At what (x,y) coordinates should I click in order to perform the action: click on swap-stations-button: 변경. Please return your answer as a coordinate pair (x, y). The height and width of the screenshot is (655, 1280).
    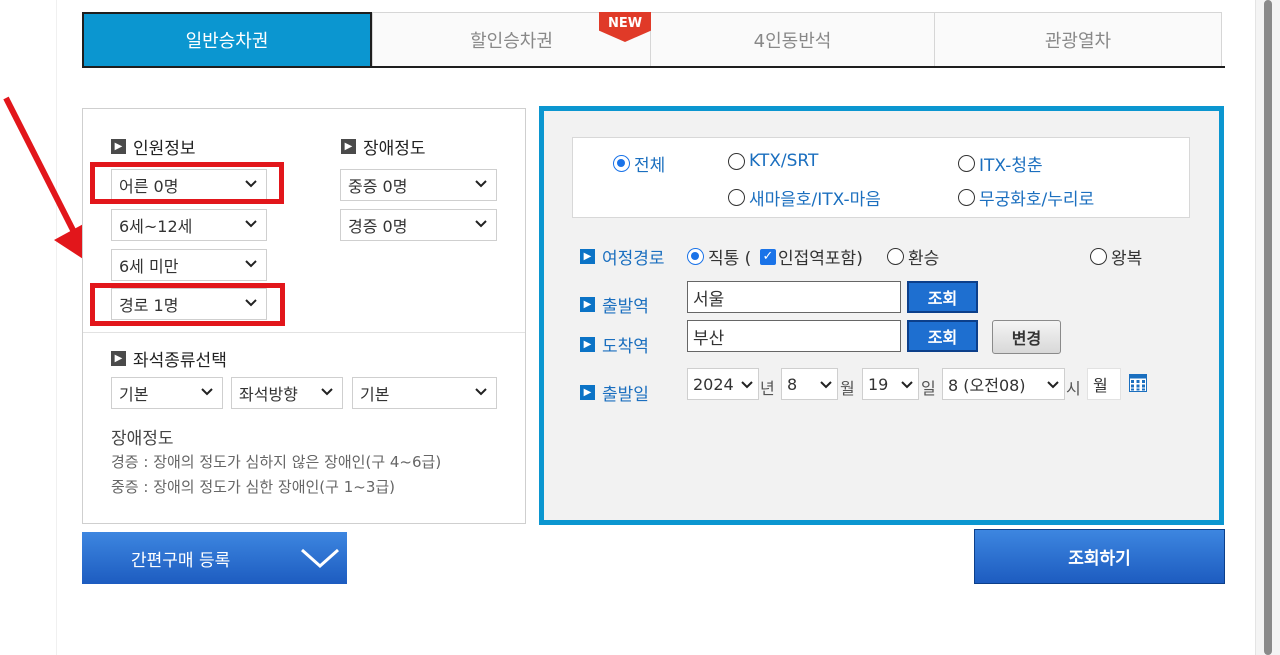
    Looking at the image, I should click on (1026, 337).